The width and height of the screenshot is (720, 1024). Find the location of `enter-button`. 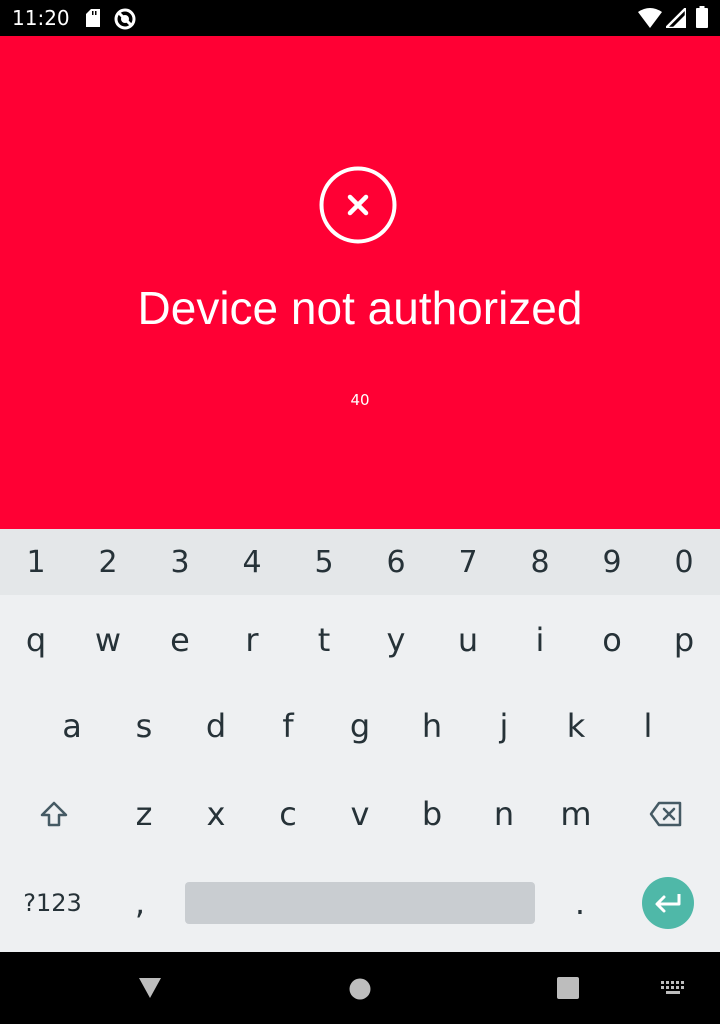

enter-button is located at coordinates (667, 903).